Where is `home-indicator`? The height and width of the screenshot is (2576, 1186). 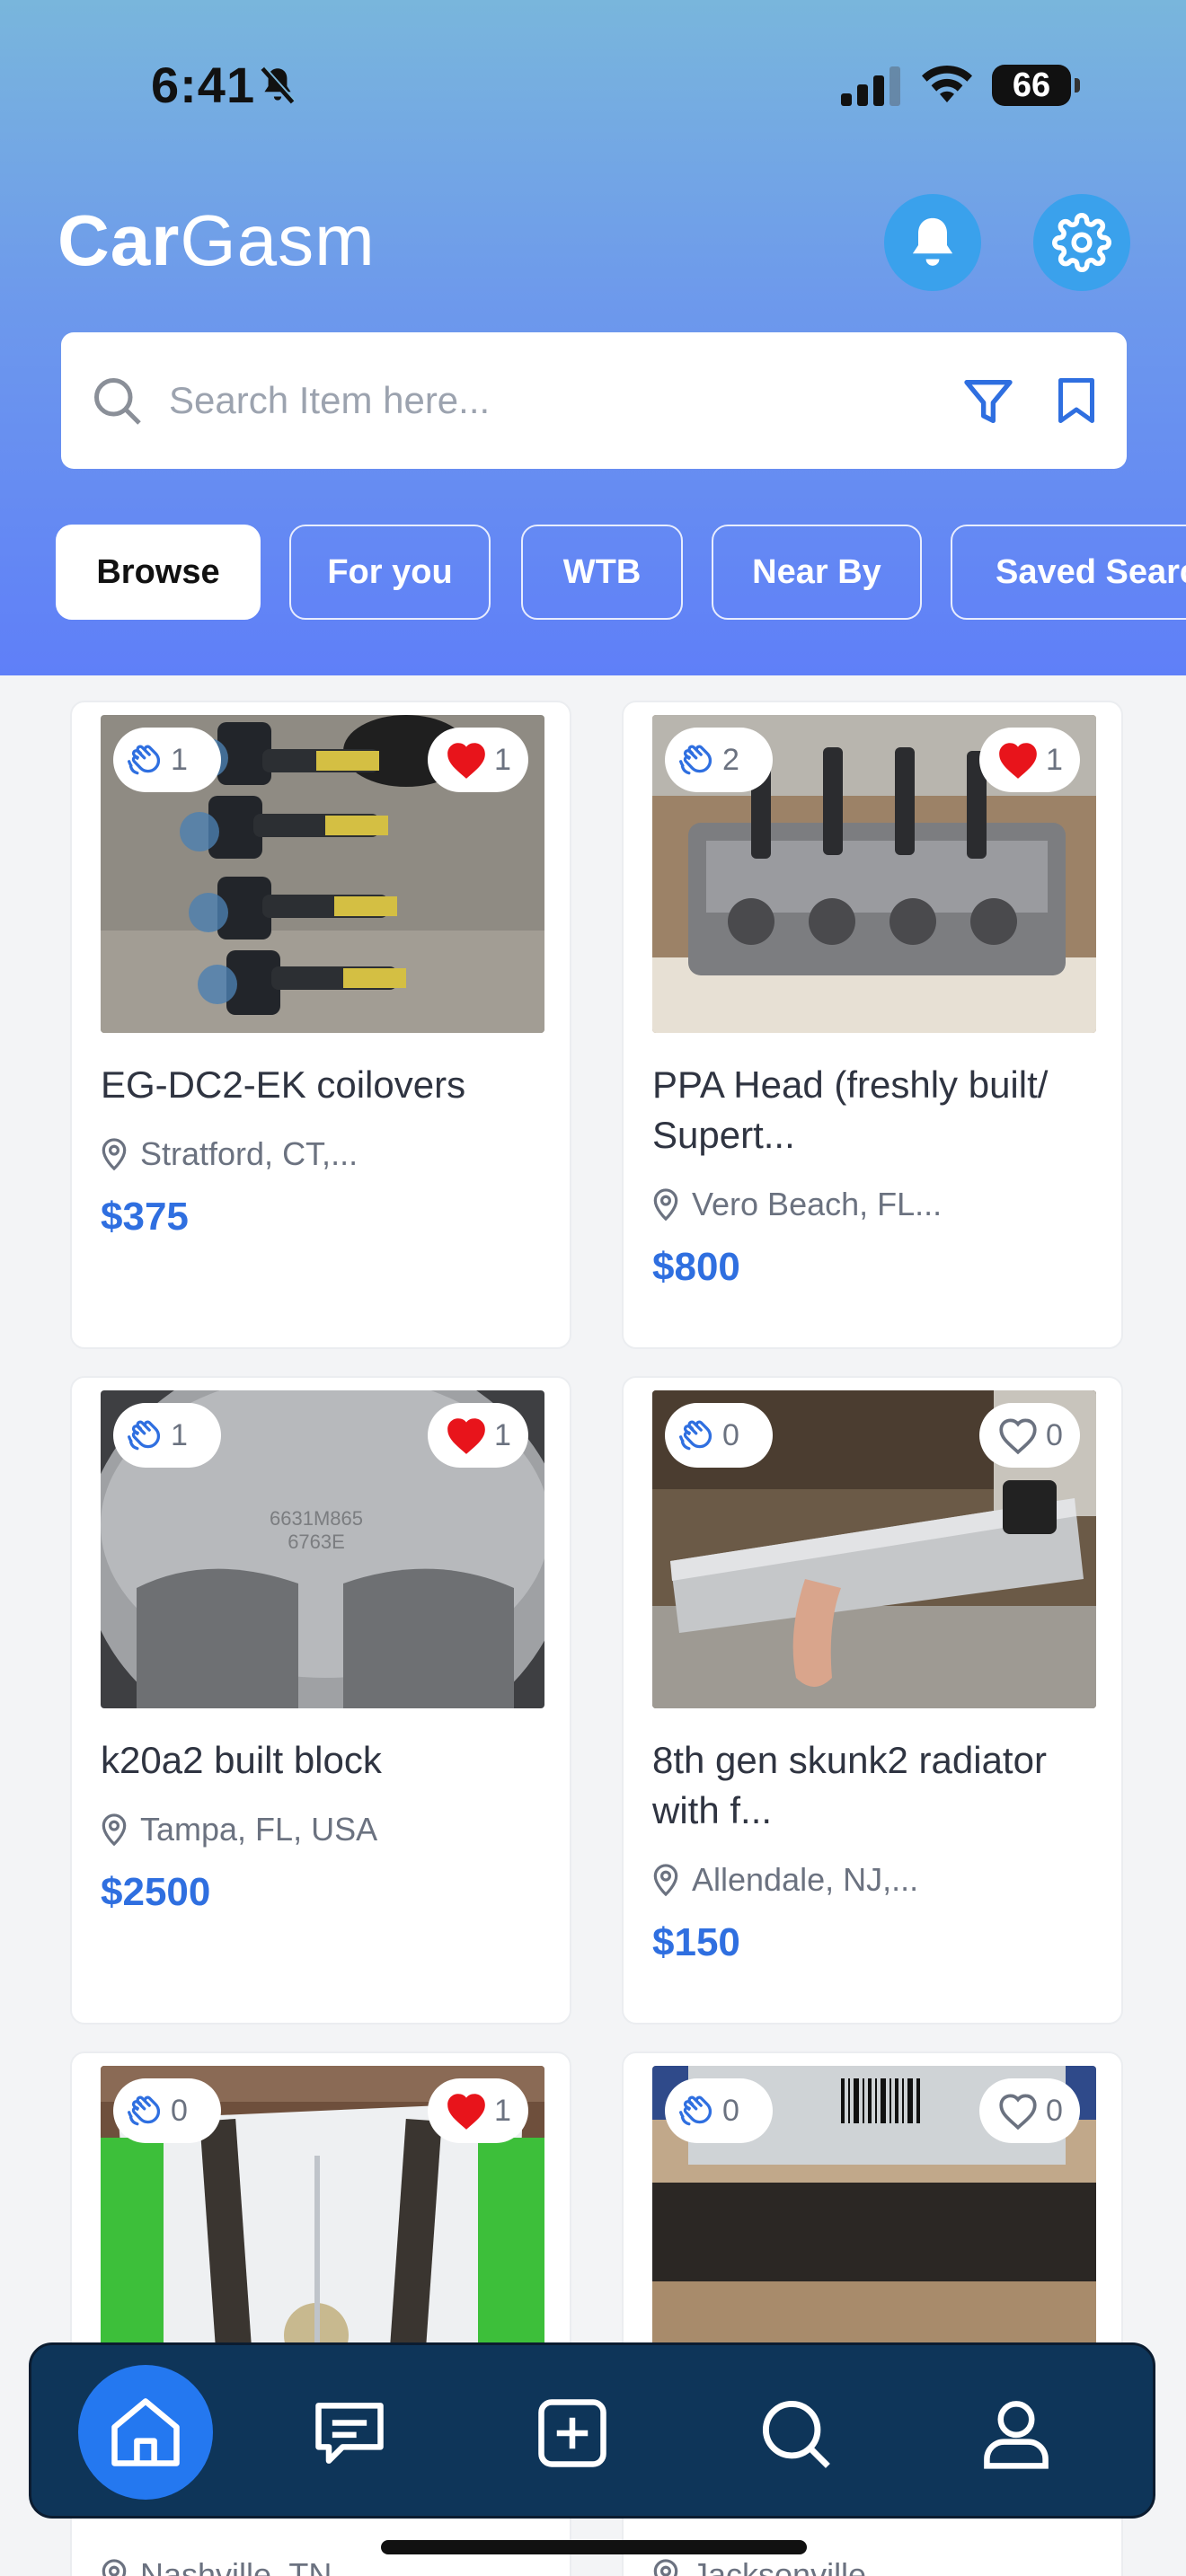
home-indicator is located at coordinates (594, 2547).